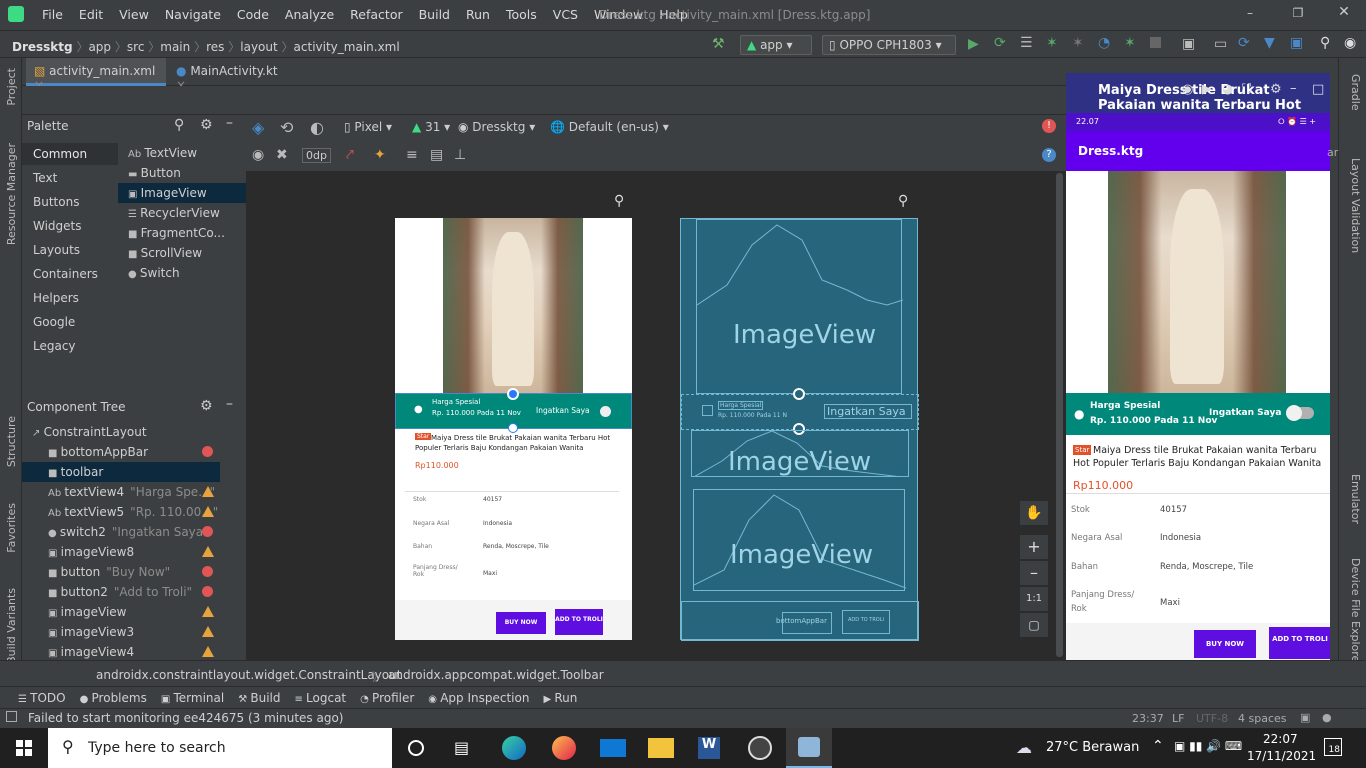  Describe the element at coordinates (807, 623) in the screenshot. I see `blueprint-buy-button` at that location.